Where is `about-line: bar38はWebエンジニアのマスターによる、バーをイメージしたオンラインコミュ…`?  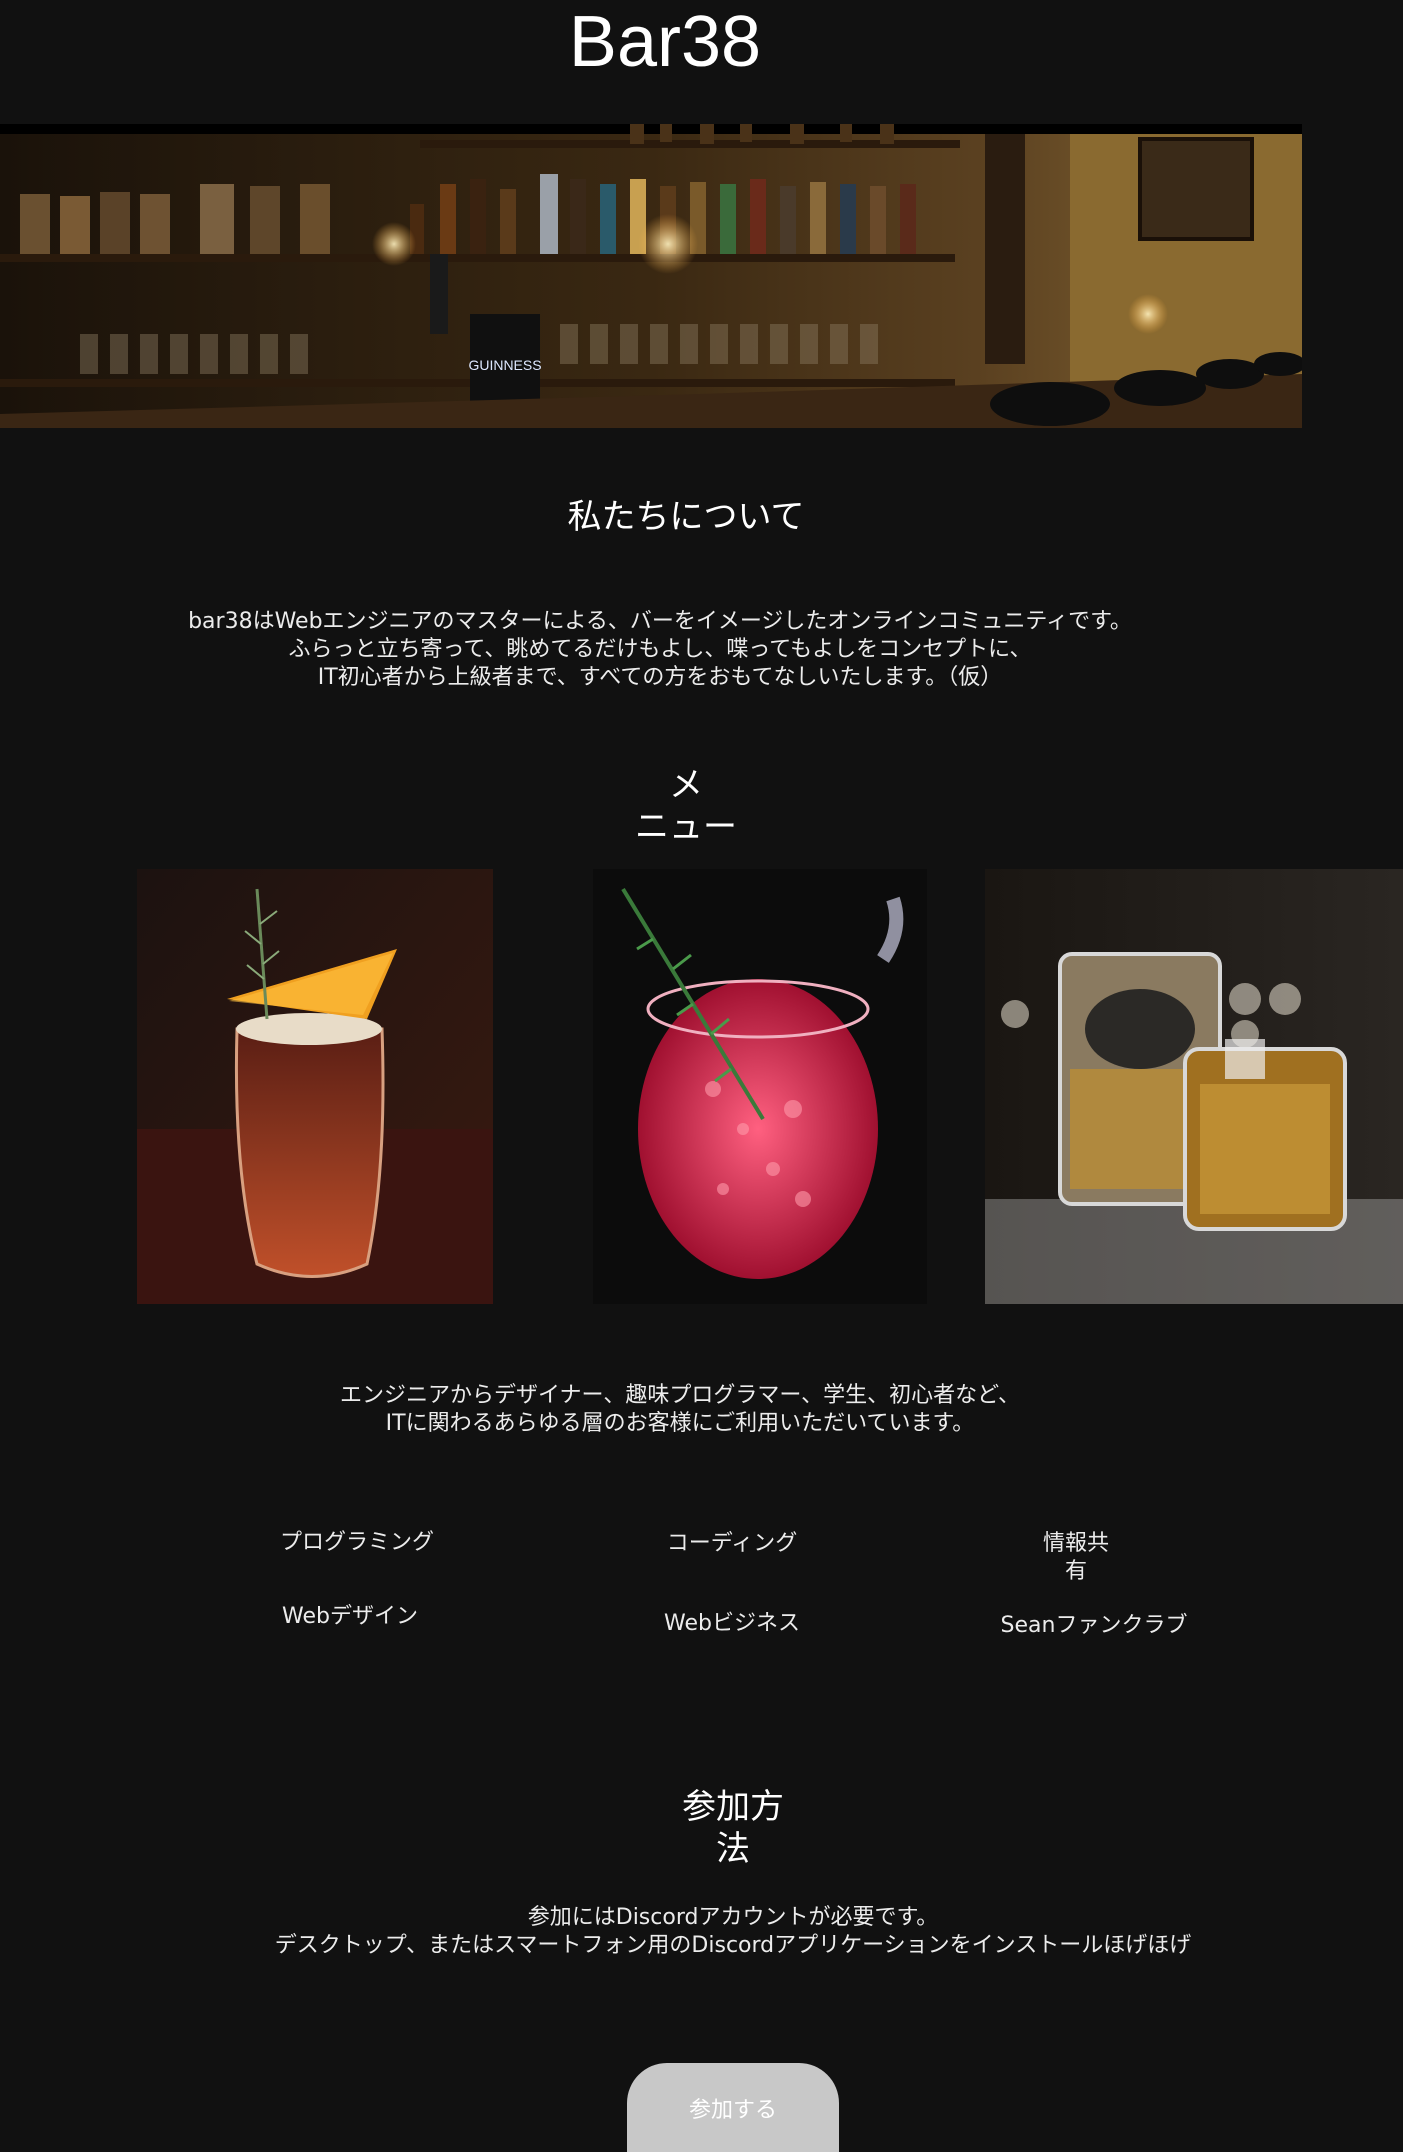 about-line: bar38はWebエンジニアのマスターによる、バーをイメージしたオンラインコミュ… is located at coordinates (660, 621).